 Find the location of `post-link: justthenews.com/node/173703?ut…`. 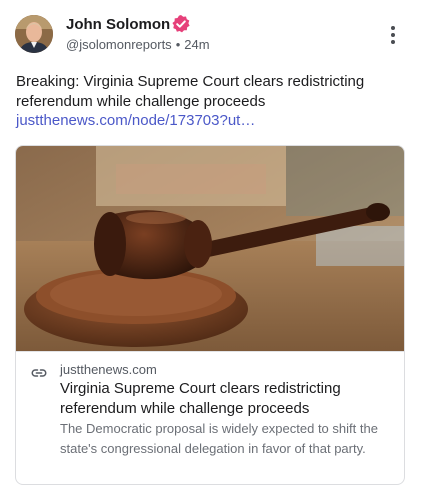

post-link: justthenews.com/node/173703?ut… is located at coordinates (135, 121).